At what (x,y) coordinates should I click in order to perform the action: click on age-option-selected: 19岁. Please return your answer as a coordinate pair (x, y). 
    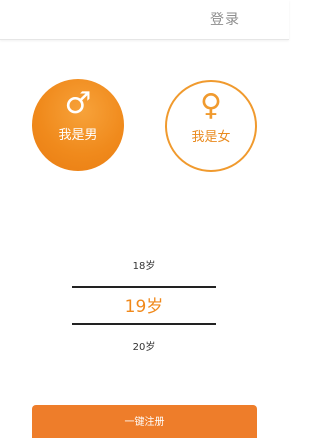
    Looking at the image, I should click on (144, 307).